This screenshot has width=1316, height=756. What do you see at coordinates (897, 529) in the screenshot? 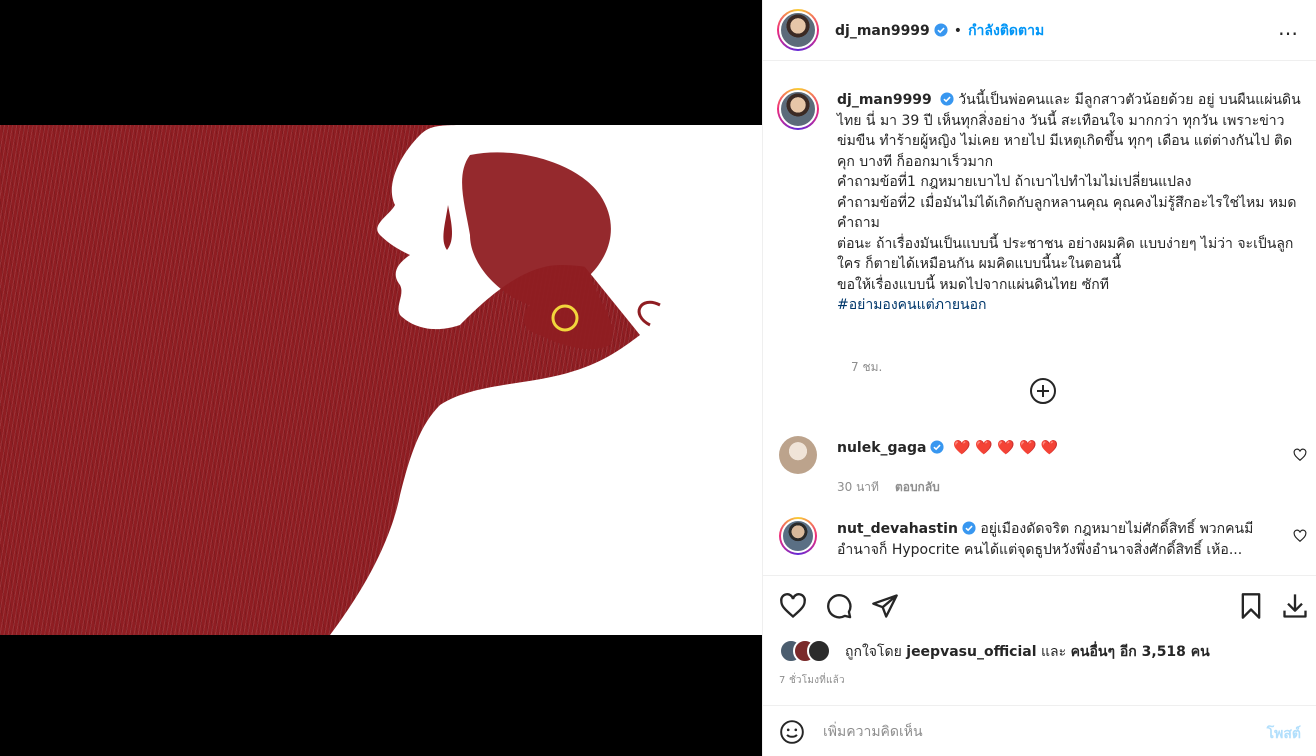
I see `comment-username: nut_devahastin` at bounding box center [897, 529].